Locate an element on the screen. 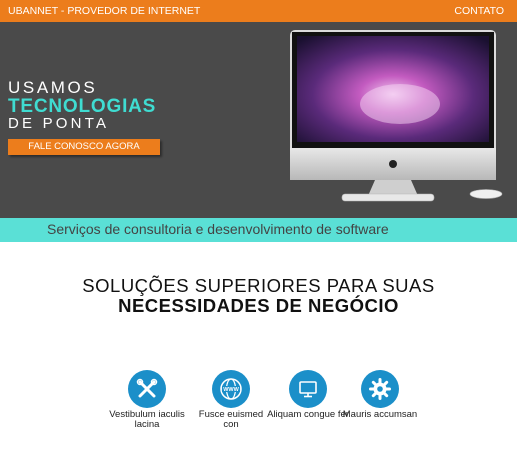 The image size is (517, 471). feature-item-1: Vestibulum iaculis lacina is located at coordinates (147, 400).